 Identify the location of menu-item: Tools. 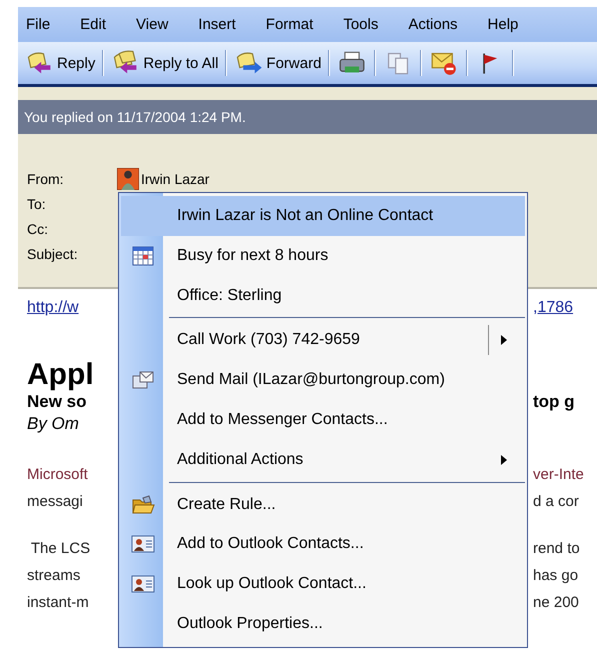
(360, 24).